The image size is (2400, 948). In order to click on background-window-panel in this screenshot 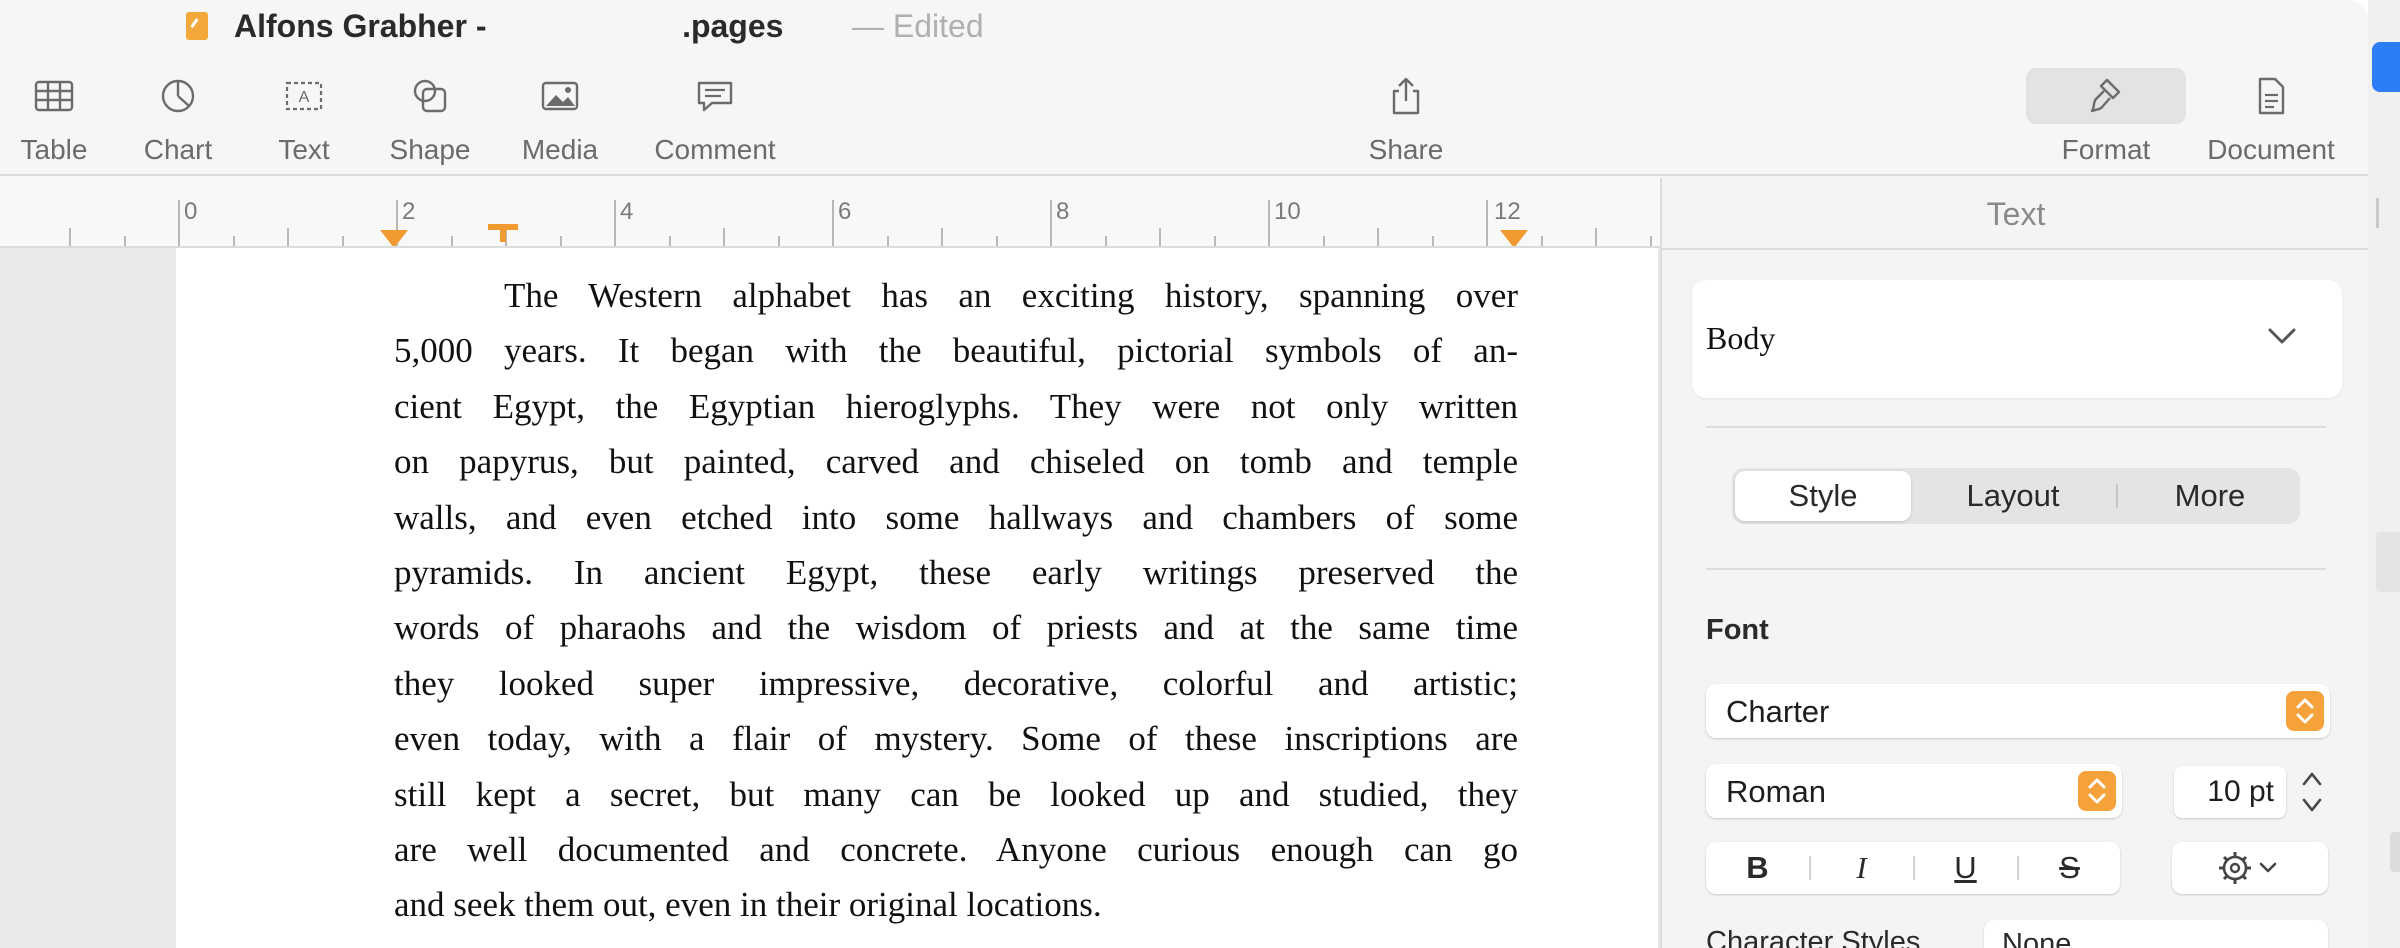, I will do `click(2388, 562)`.